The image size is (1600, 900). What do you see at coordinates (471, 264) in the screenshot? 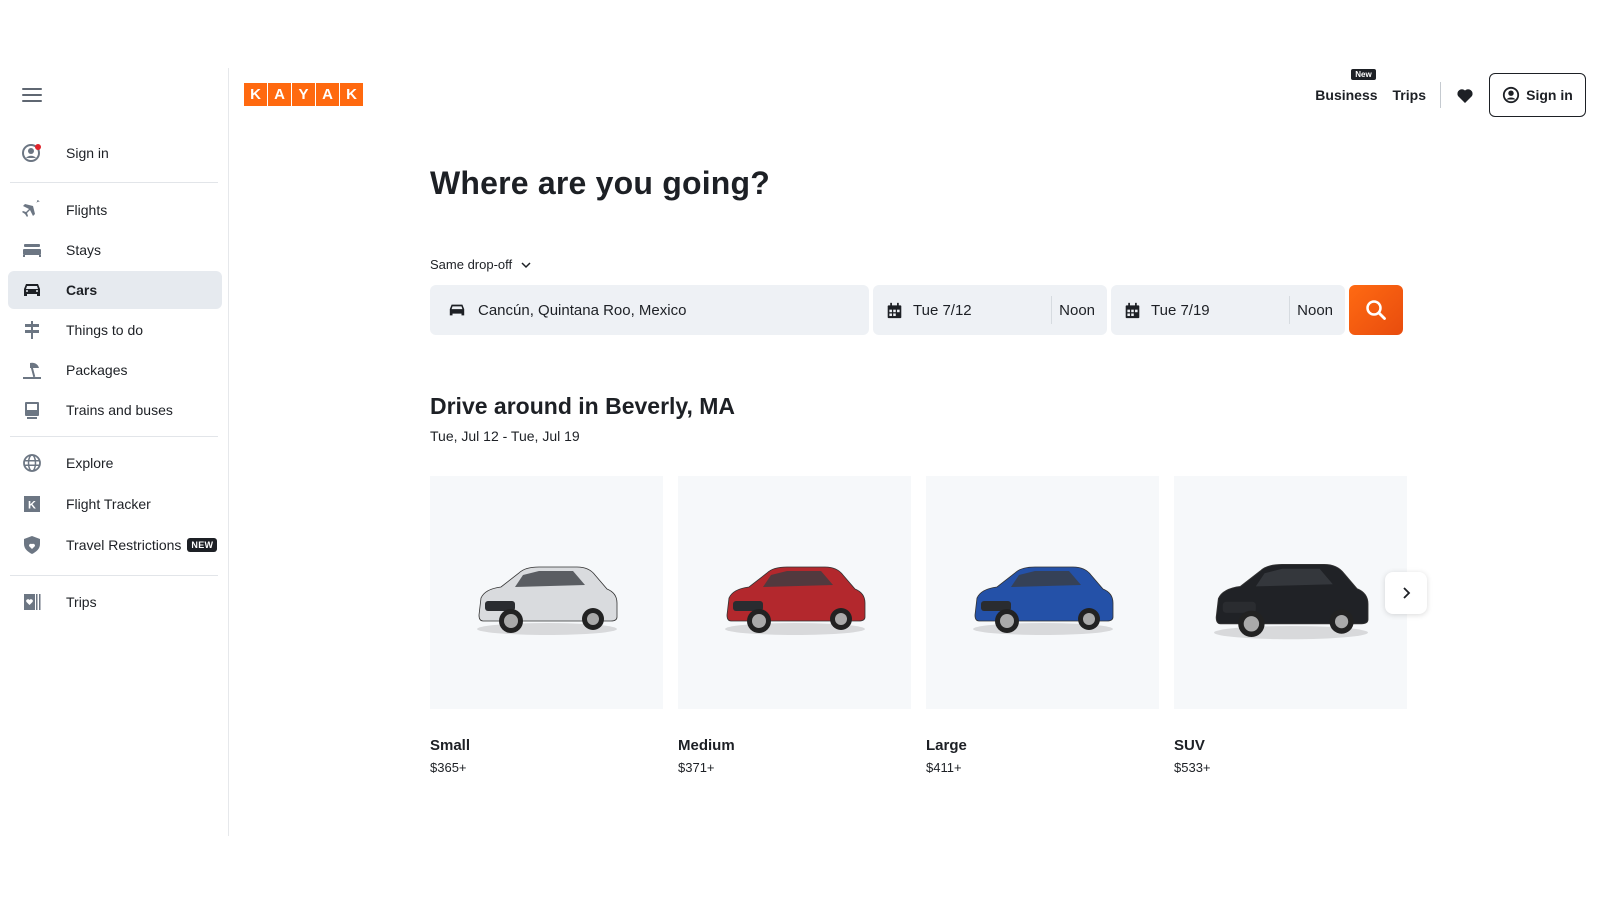
I see `dropoff-label: Same drop-off` at bounding box center [471, 264].